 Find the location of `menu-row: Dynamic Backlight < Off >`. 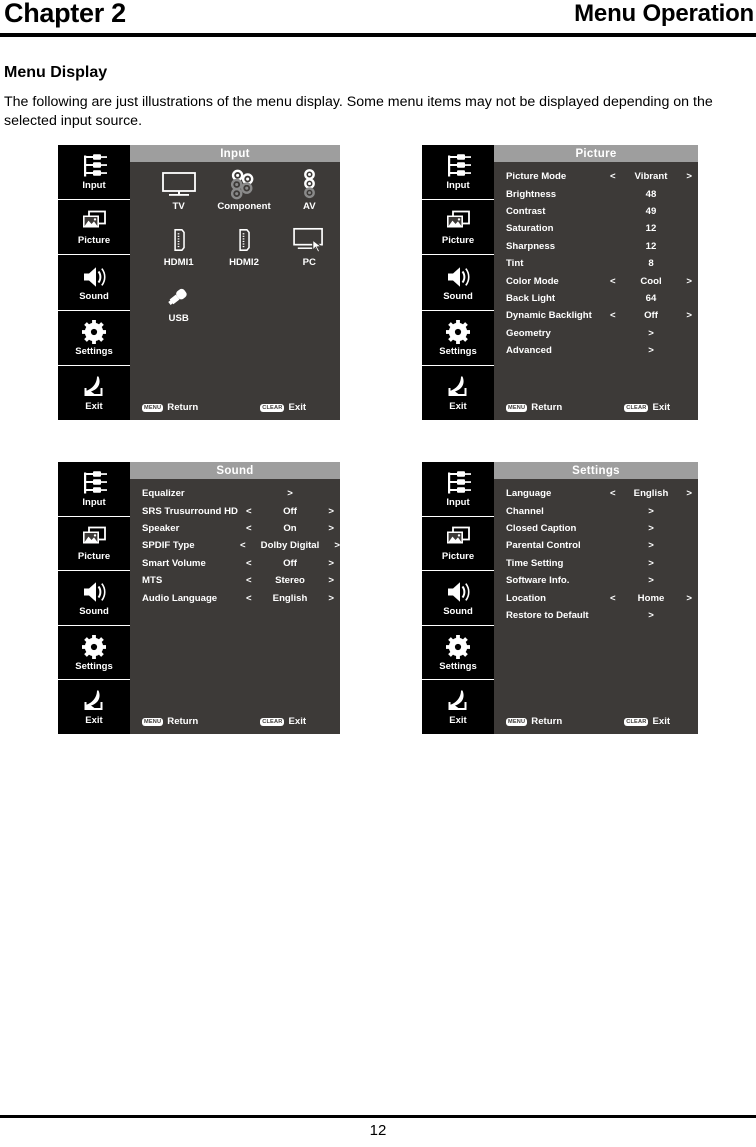

menu-row: Dynamic Backlight < Off > is located at coordinates (596, 315).